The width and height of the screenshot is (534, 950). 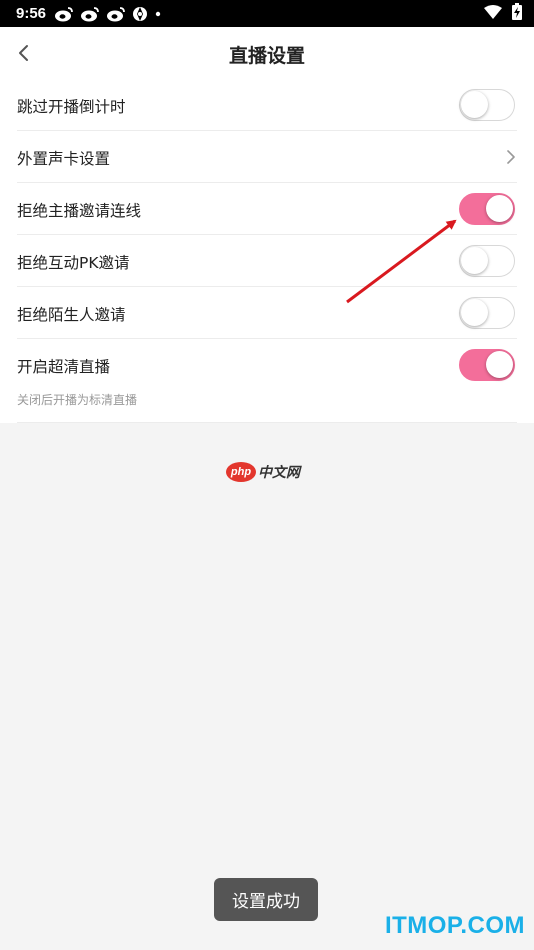 What do you see at coordinates (267, 209) in the screenshot?
I see `setting-row-refuse-anchor-link: 拒绝主播邀请连线` at bounding box center [267, 209].